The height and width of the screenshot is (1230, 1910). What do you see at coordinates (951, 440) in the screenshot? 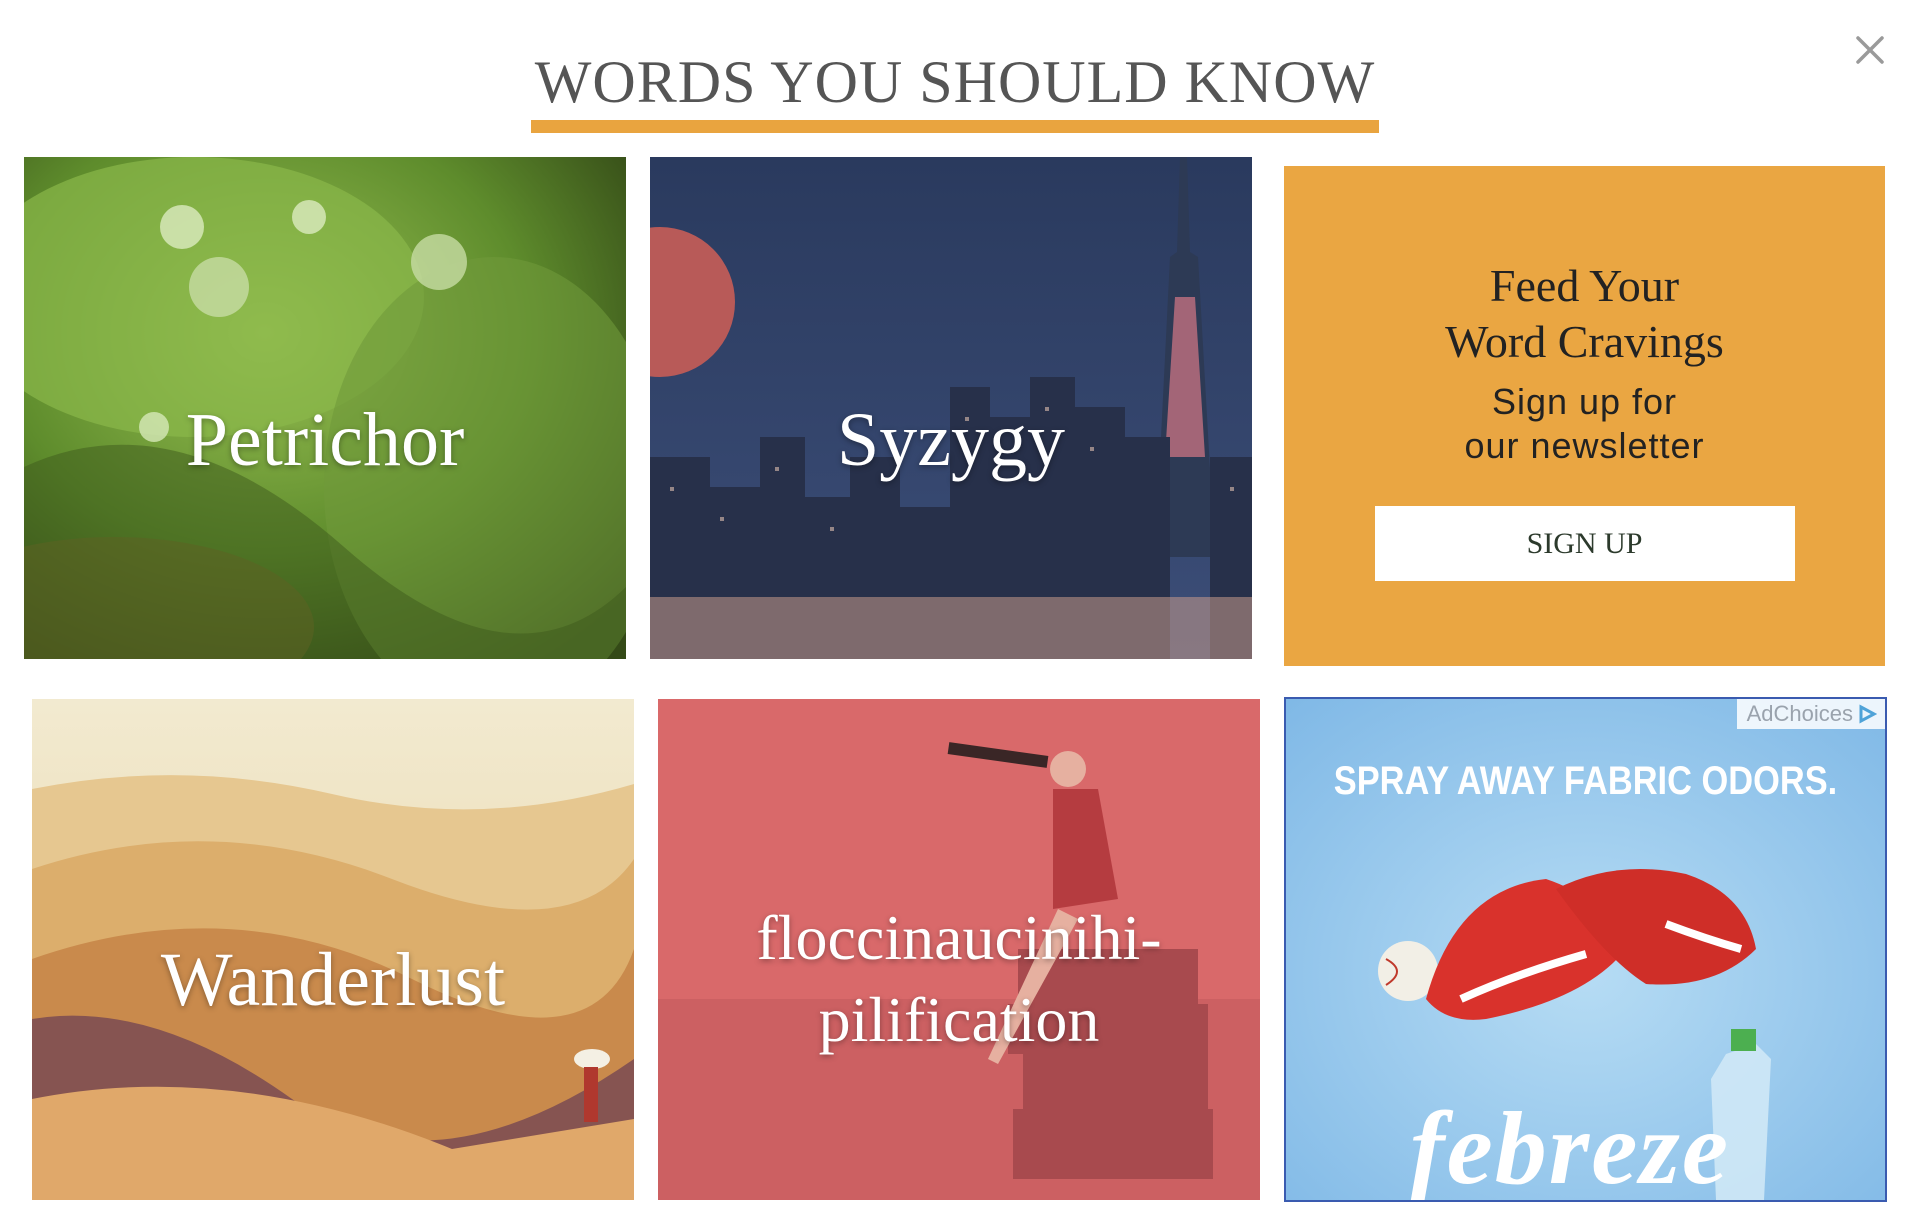
I see `word-syzygy: Syzygy` at bounding box center [951, 440].